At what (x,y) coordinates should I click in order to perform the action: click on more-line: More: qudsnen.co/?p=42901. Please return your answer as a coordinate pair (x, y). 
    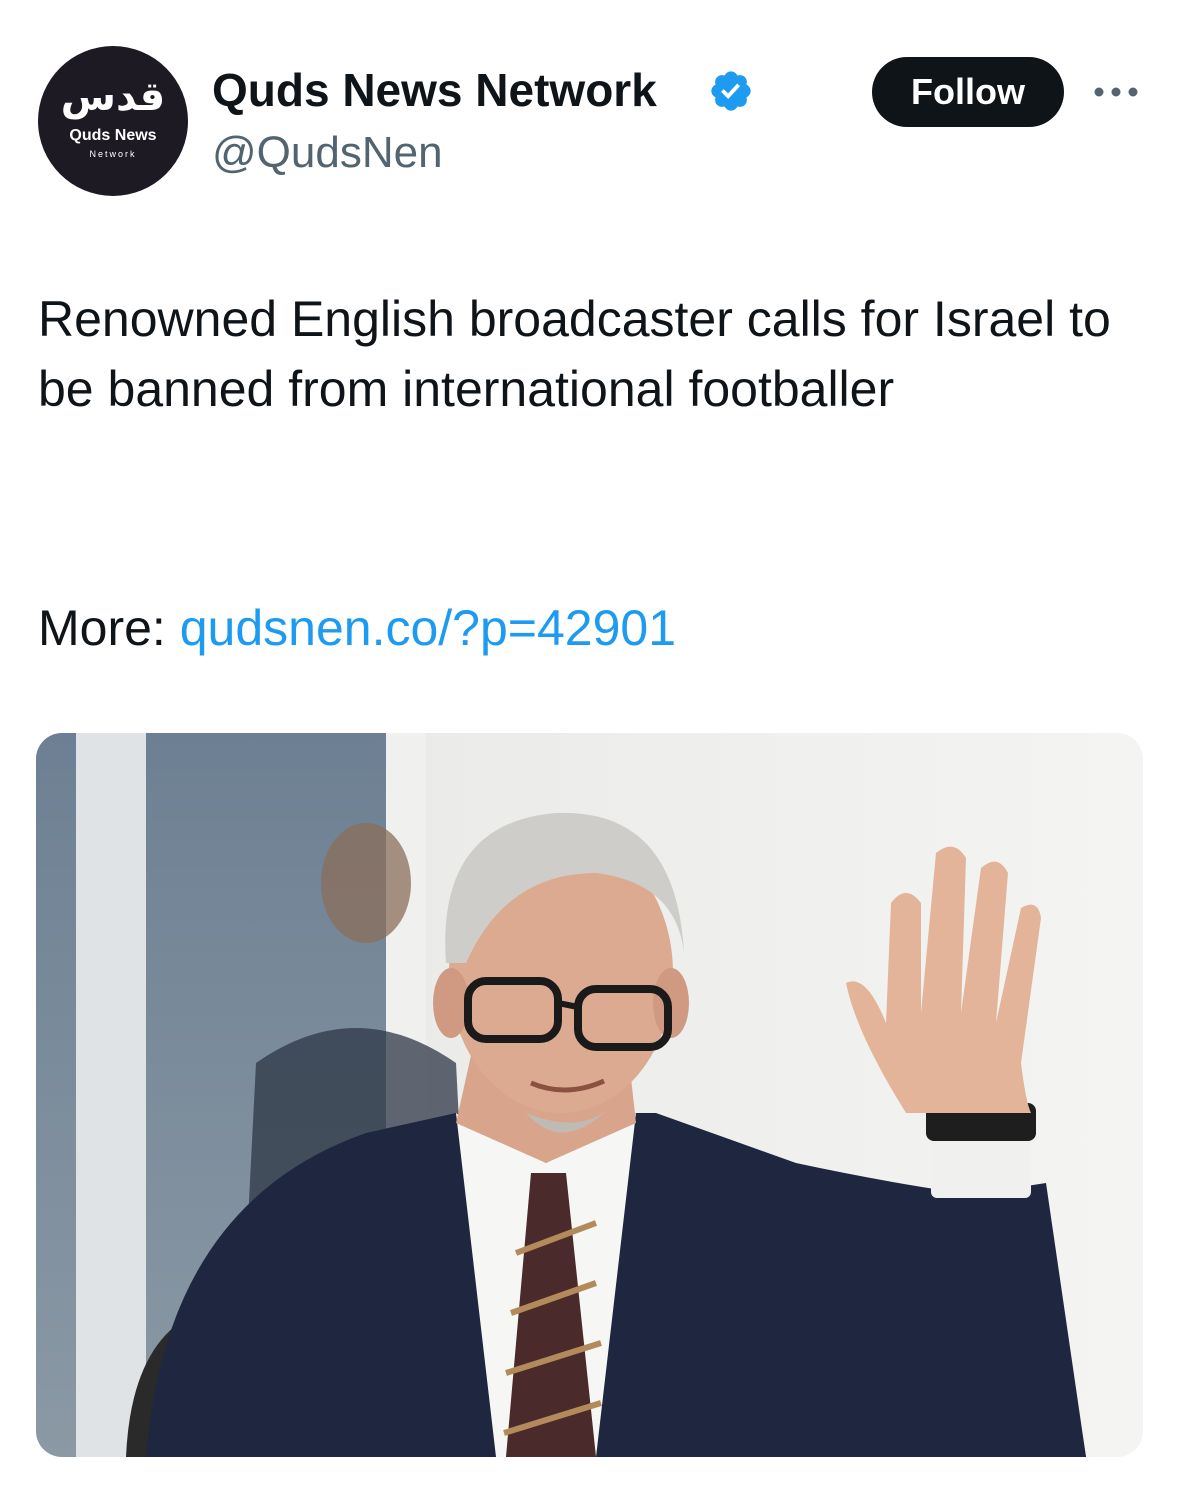
    Looking at the image, I should click on (357, 628).